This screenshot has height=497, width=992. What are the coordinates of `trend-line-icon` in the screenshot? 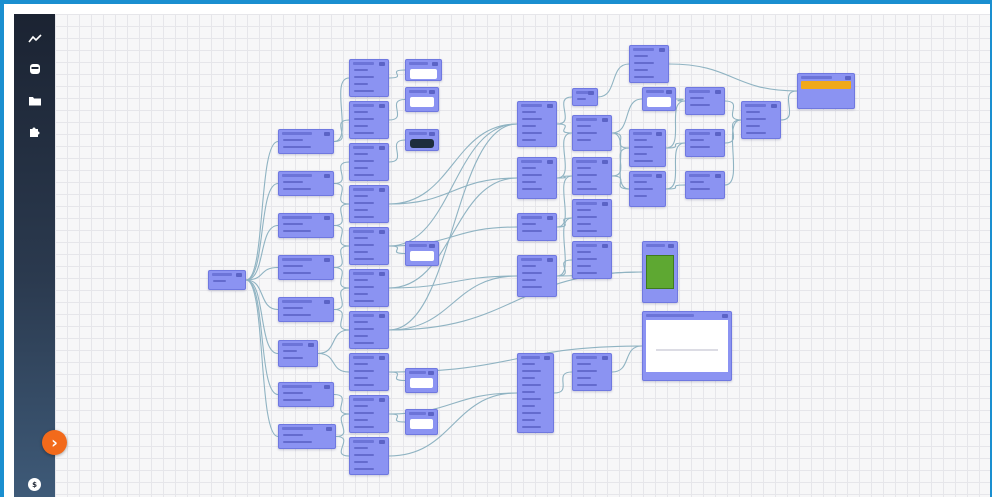 It's located at (34, 39).